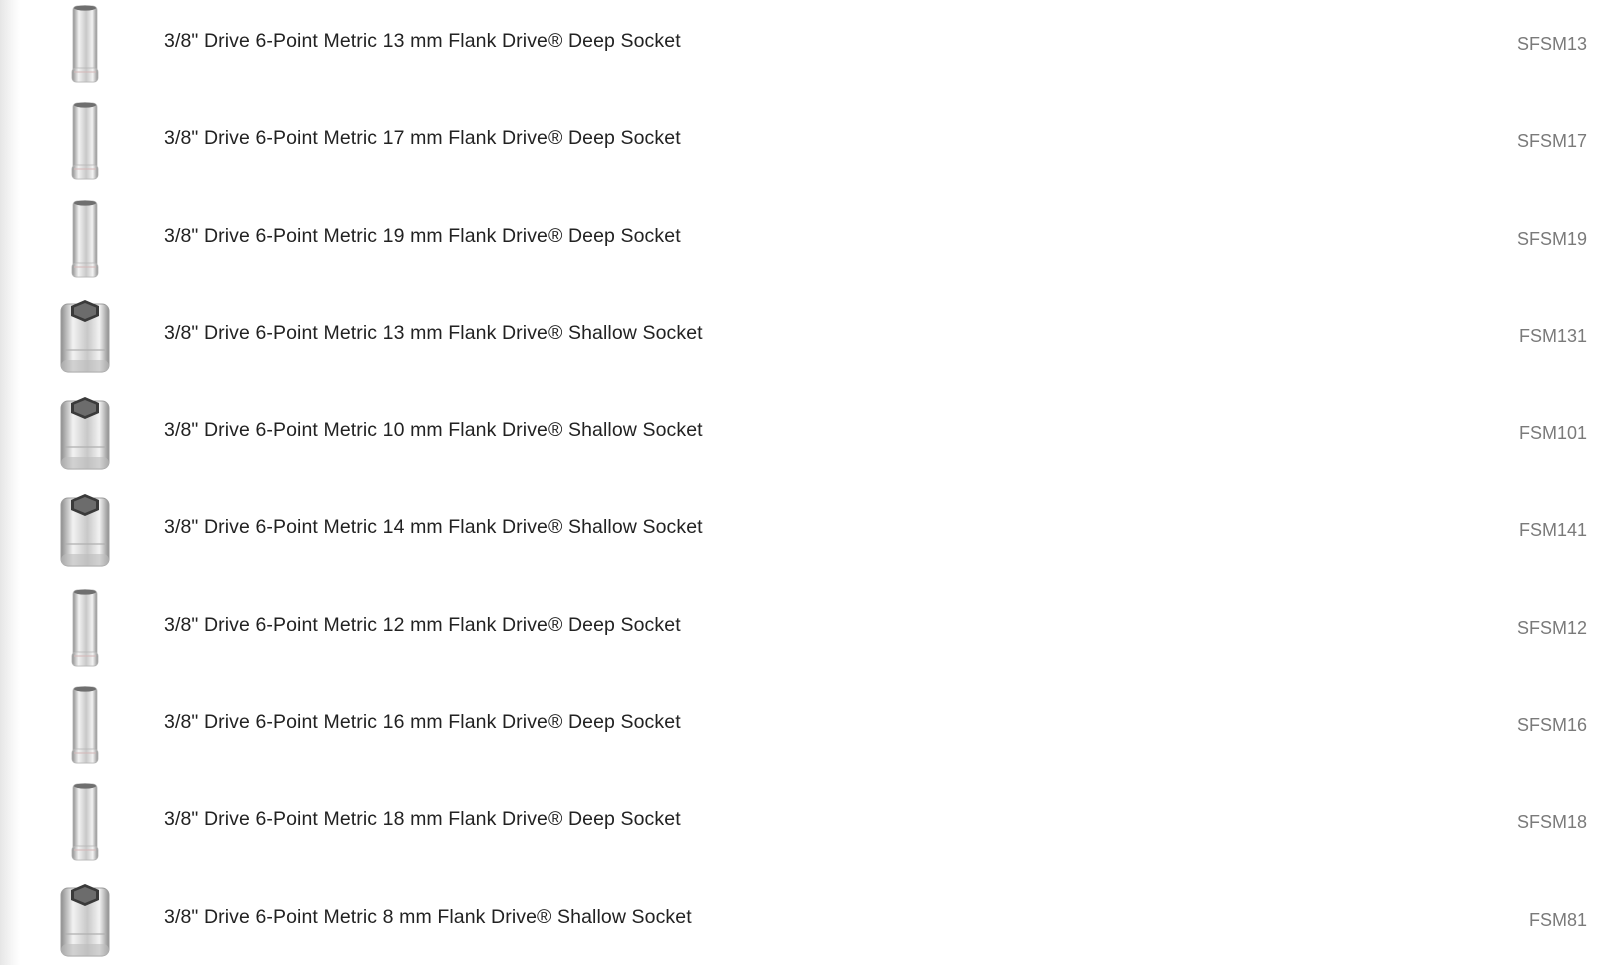  Describe the element at coordinates (1551, 44) in the screenshot. I see `item-sku: SFSM13` at that location.